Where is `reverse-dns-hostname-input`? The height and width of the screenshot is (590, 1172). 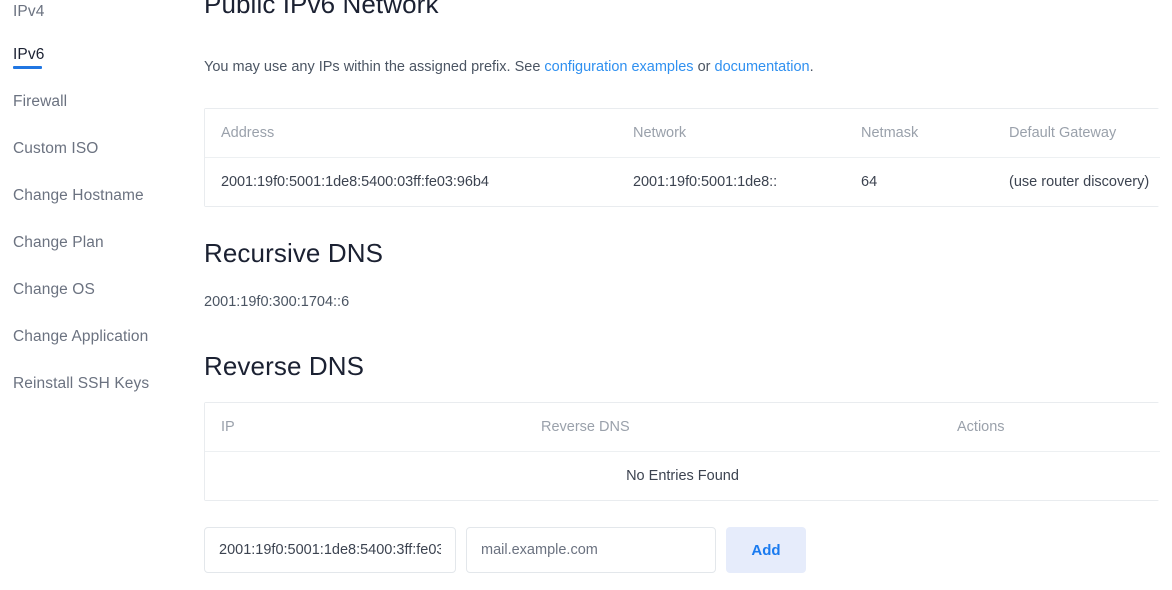 reverse-dns-hostname-input is located at coordinates (591, 550).